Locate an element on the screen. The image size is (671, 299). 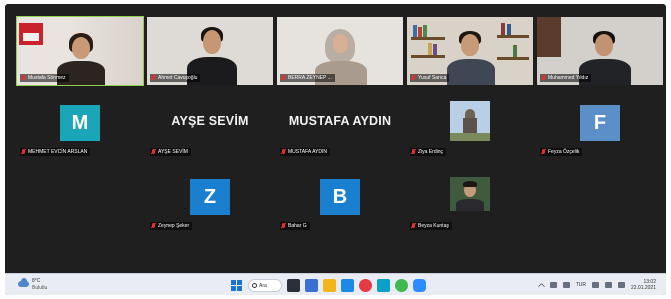
participant-name: Feyza Özçelik is located at coordinates (564, 152).